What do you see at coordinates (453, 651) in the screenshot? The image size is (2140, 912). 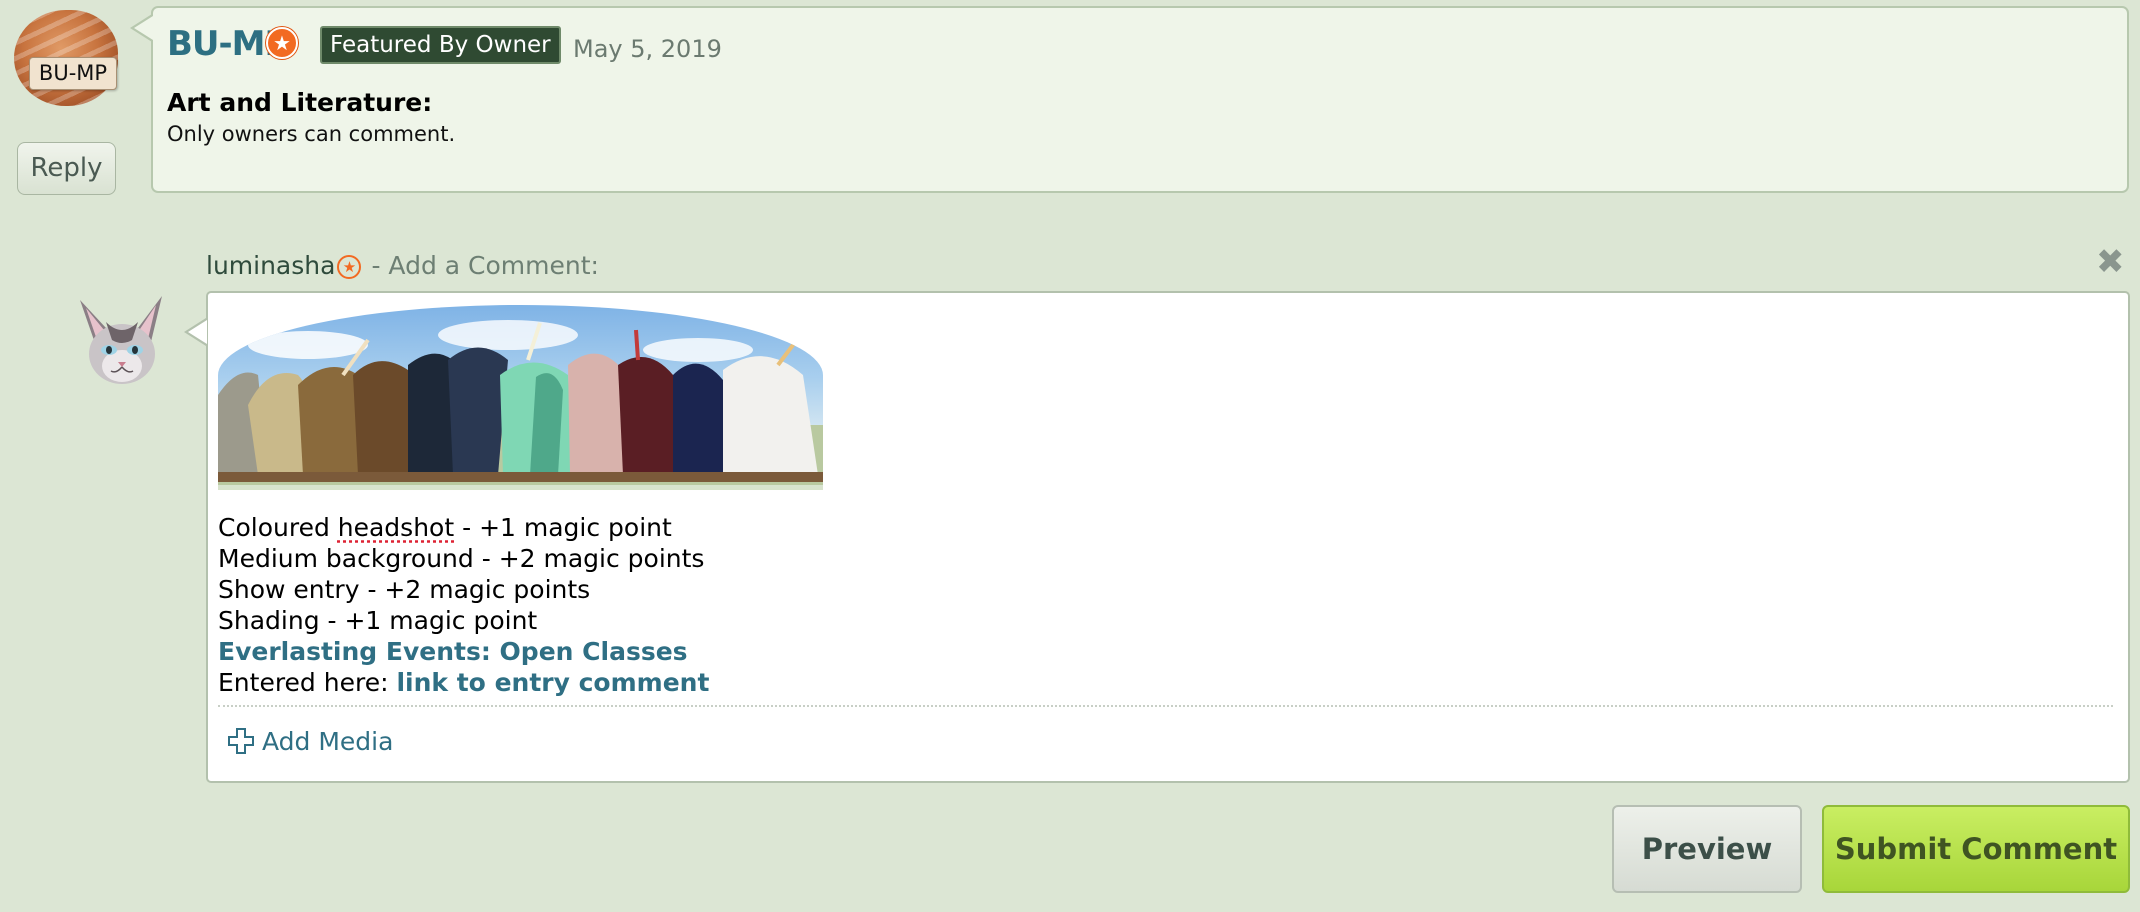 I see `event-link: Everlasting Events: Open Classes` at bounding box center [453, 651].